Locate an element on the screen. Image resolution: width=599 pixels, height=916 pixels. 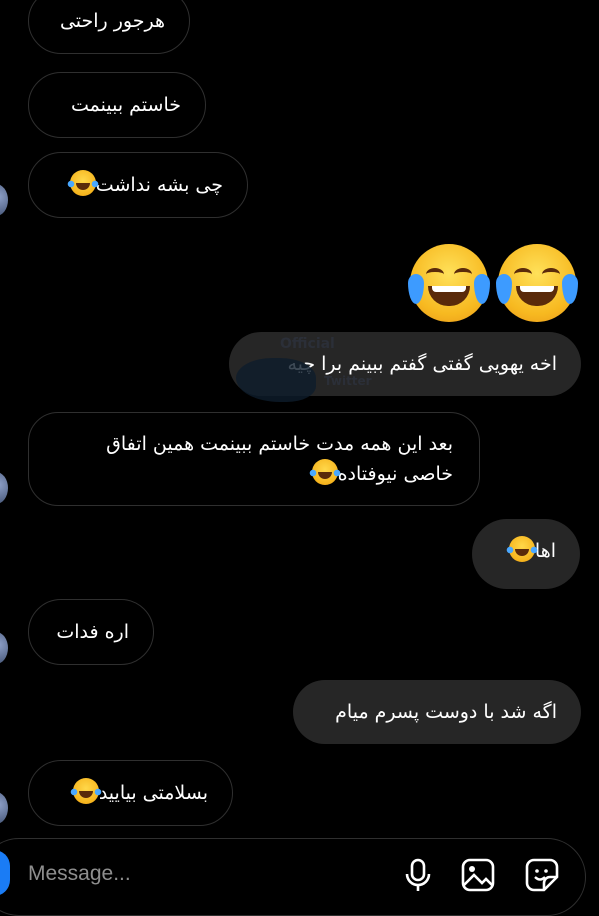
message-received: خاستم ببینمت is located at coordinates (117, 105).